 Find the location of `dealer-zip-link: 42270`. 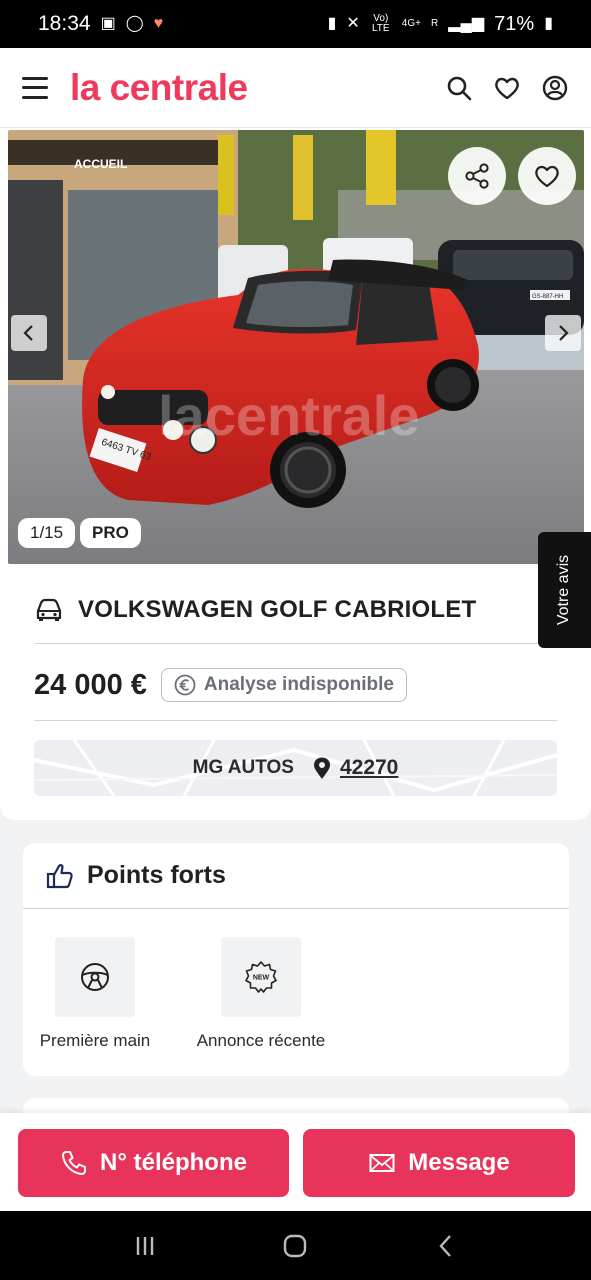

dealer-zip-link: 42270 is located at coordinates (369, 768).